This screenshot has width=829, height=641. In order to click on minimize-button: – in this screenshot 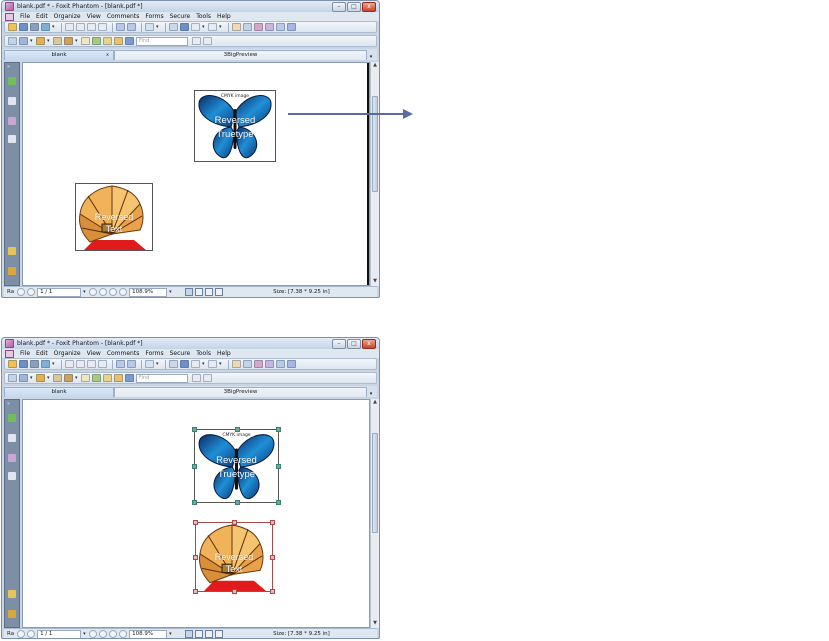, I will do `click(339, 7)`.